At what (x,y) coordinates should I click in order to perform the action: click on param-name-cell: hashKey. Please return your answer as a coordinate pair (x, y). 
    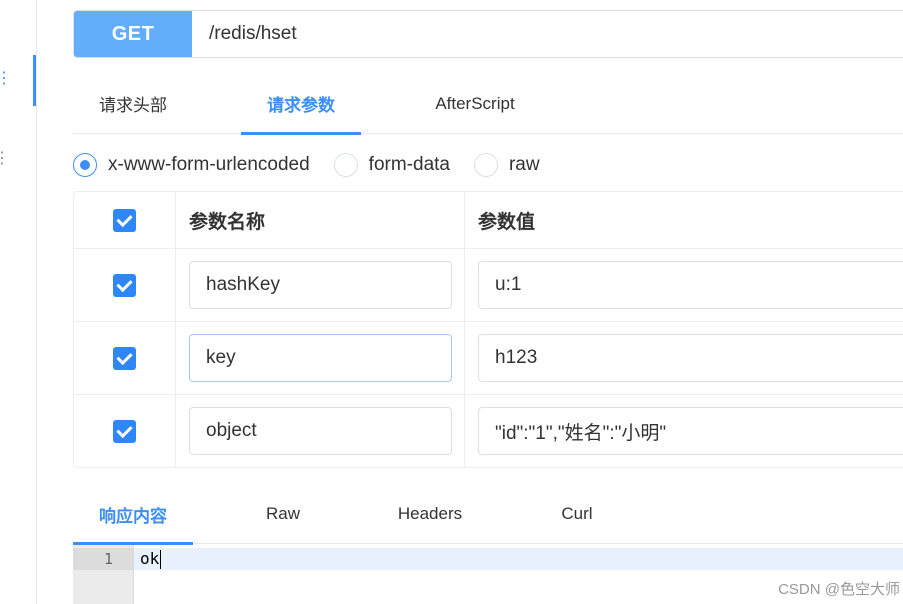
    Looking at the image, I should click on (320, 285).